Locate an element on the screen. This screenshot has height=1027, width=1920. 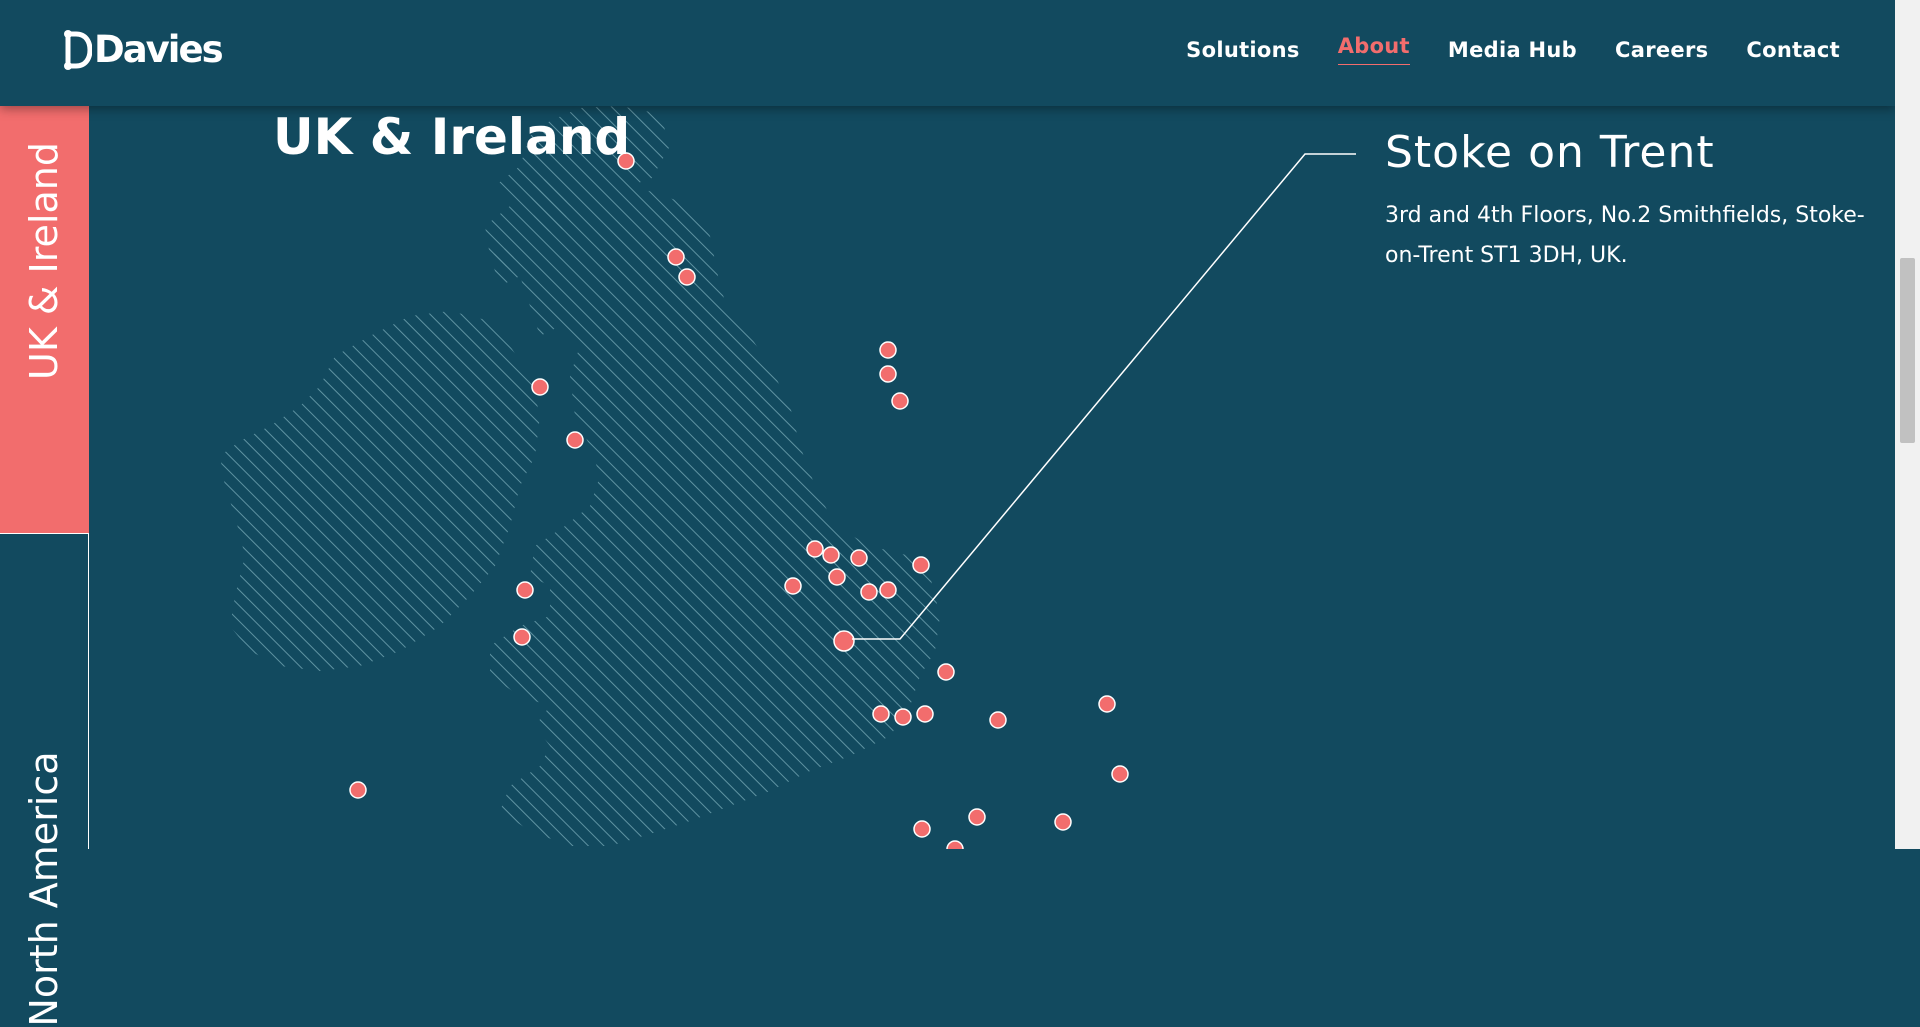
nav-media-hub: Media Hub is located at coordinates (1512, 51).